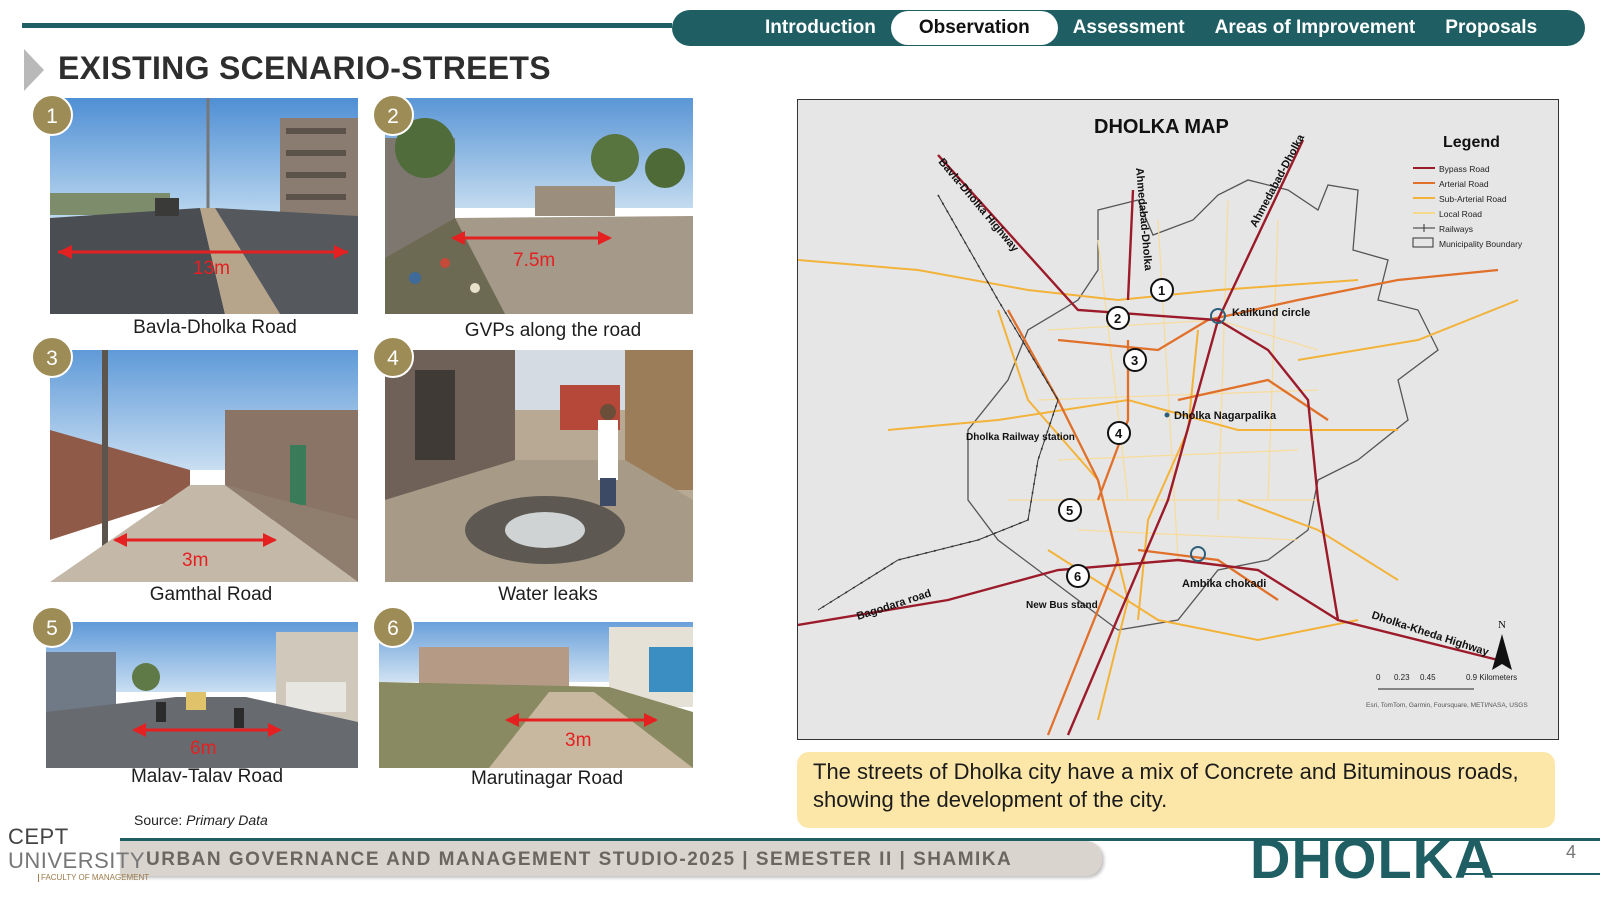  I want to click on place-new-bus-stand: New Bus stand, so click(1062, 605).